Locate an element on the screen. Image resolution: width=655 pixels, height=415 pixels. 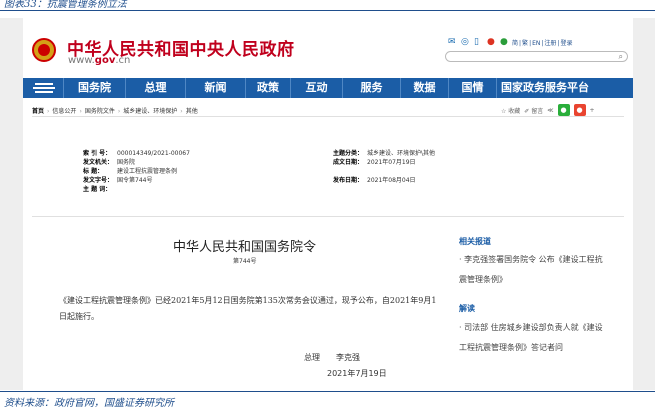
national-emblem-icon is located at coordinates (44, 50).